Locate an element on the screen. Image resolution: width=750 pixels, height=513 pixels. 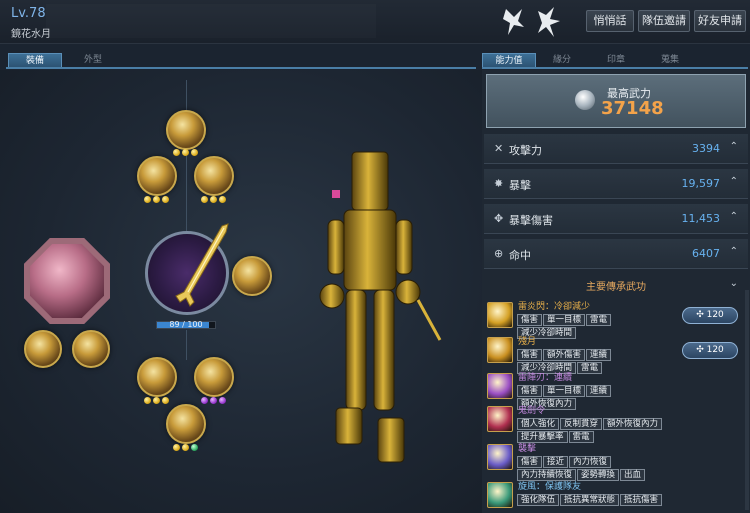
stat-value: 3394 is located at coordinates (706, 148).